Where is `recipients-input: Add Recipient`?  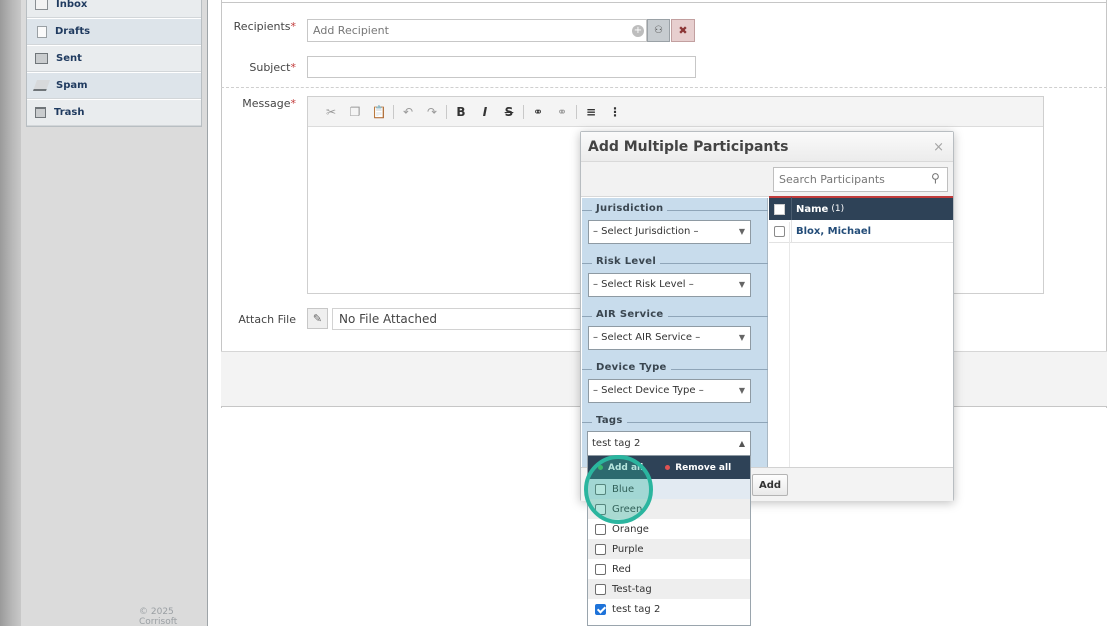
recipients-input: Add Recipient is located at coordinates (477, 30).